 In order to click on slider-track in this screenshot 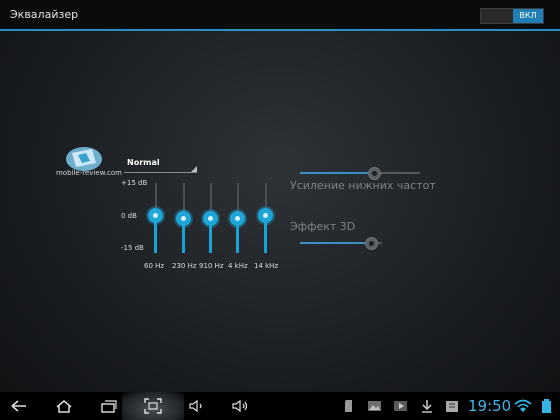, I will do `click(397, 173)`.